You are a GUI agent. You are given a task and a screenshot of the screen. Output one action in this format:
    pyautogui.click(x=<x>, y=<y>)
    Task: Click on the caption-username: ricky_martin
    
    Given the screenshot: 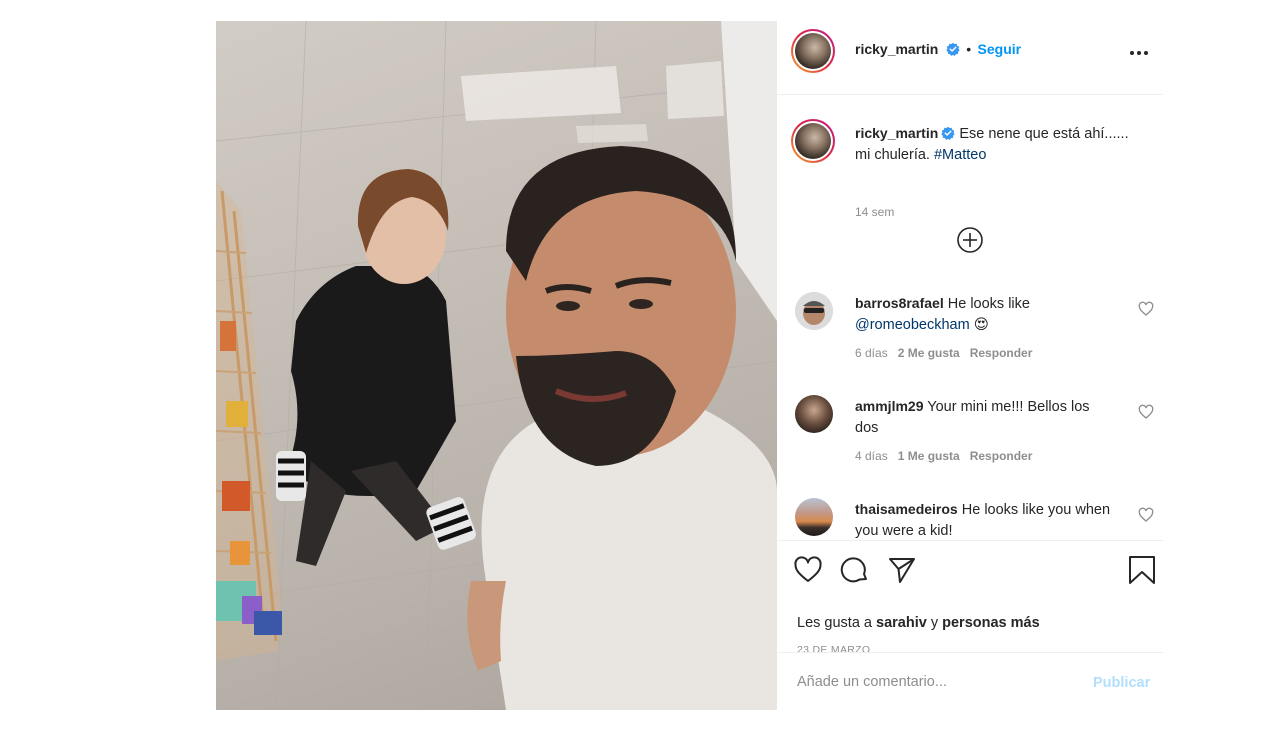 What is the action you would take?
    pyautogui.click(x=896, y=133)
    